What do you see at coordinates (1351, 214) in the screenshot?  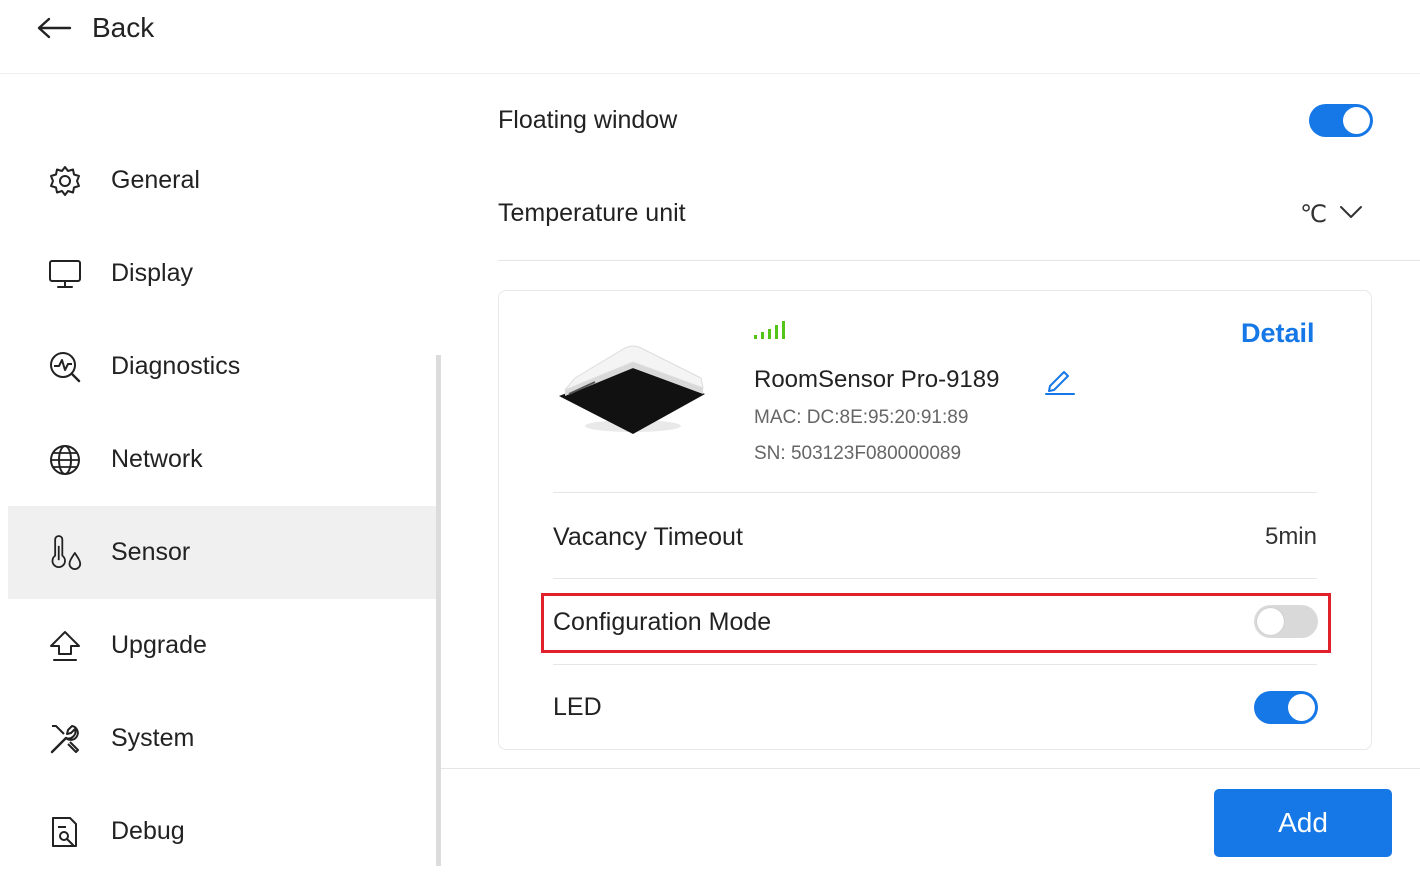 I see `chevron-down-icon` at bounding box center [1351, 214].